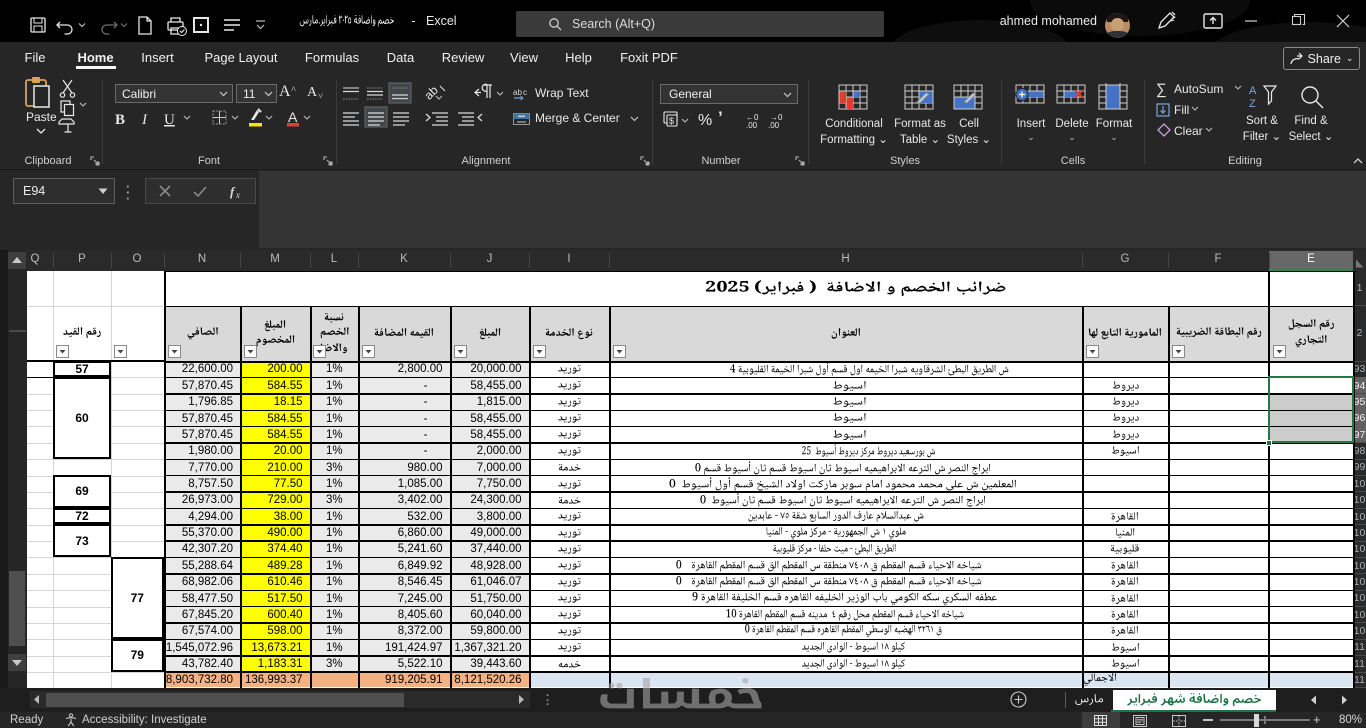  Describe the element at coordinates (237, 195) in the screenshot. I see `svg-text: x` at that location.